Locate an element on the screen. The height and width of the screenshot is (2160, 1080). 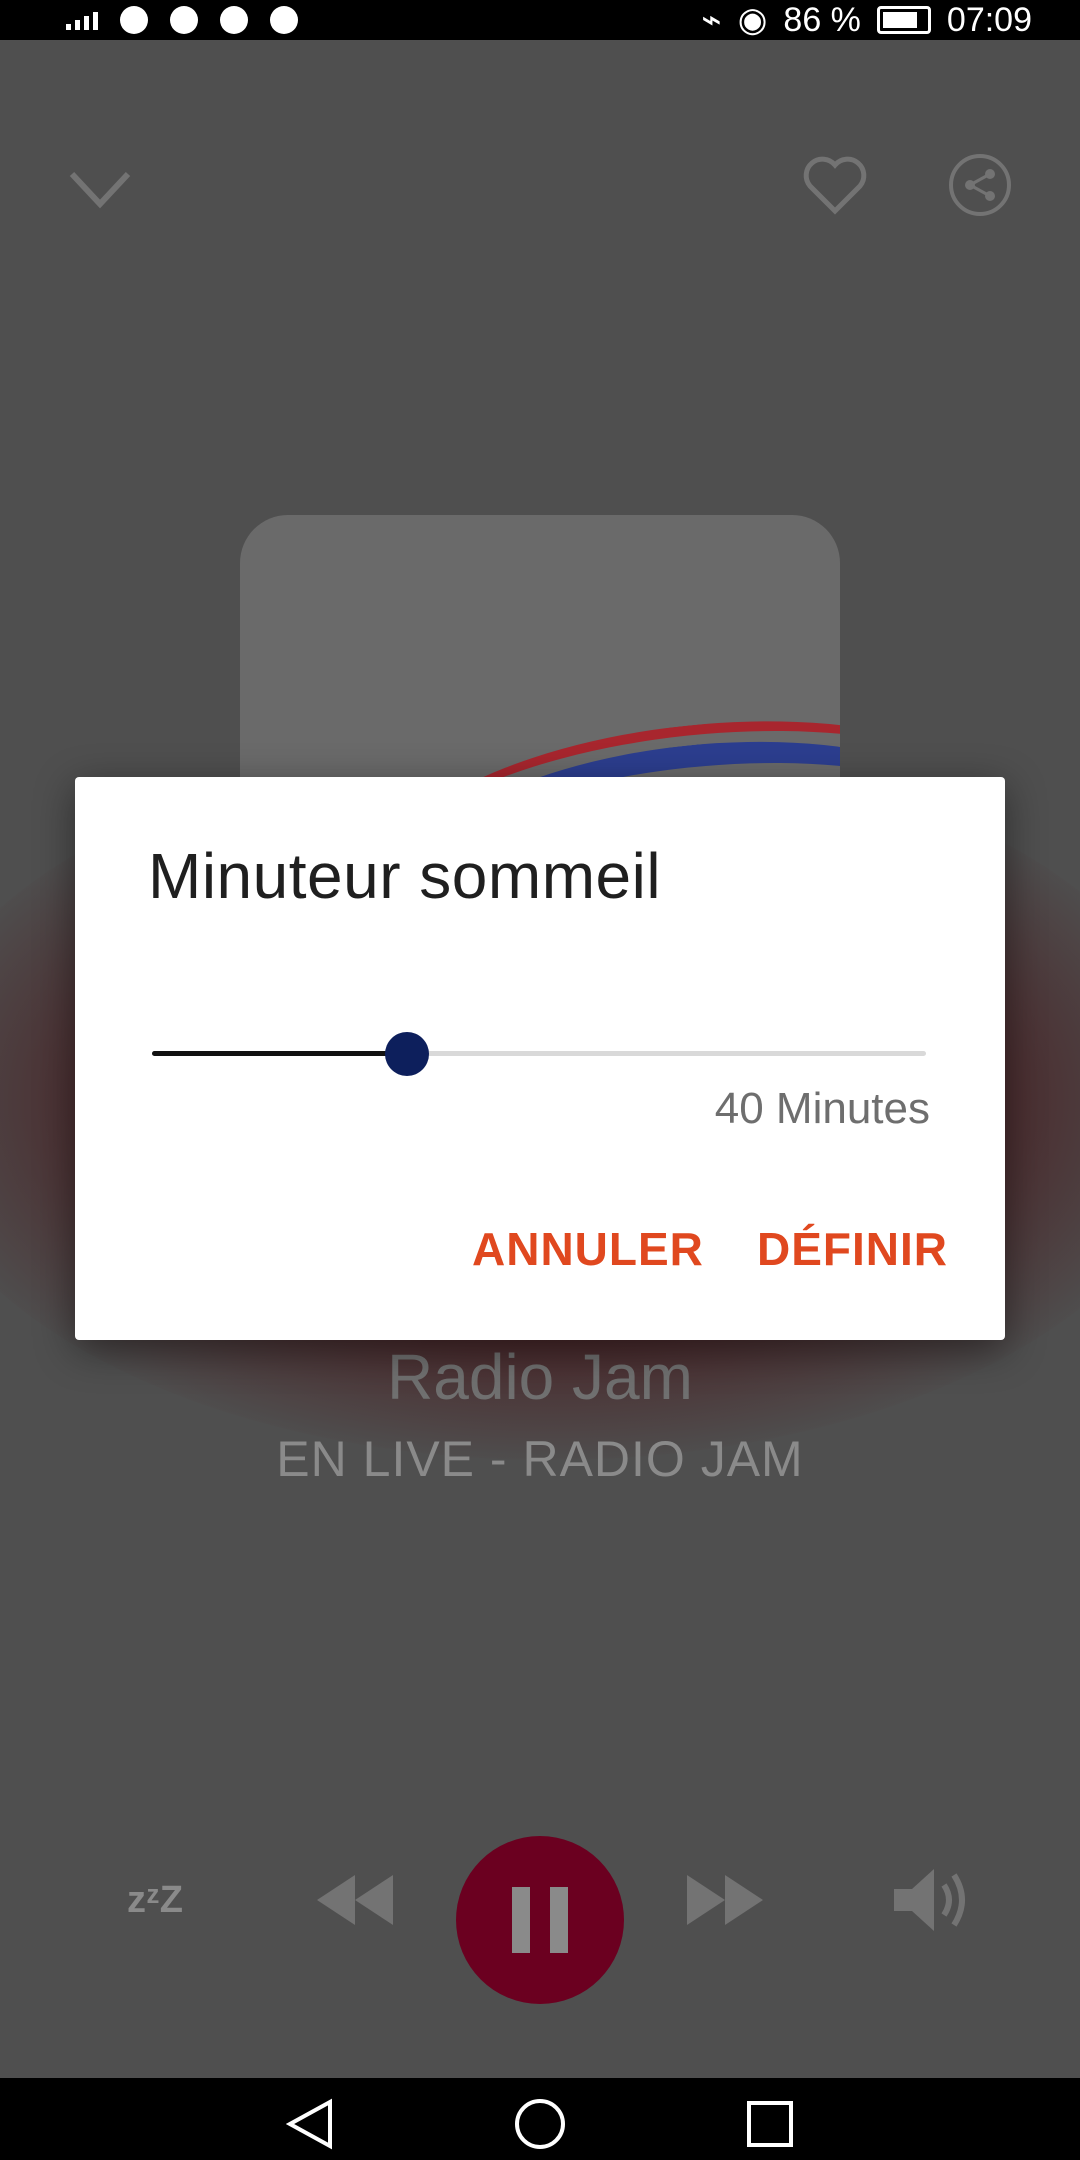
share-icon is located at coordinates (980, 185).